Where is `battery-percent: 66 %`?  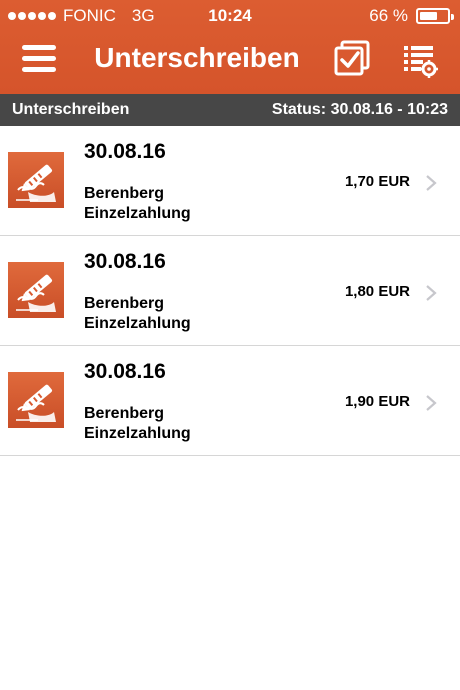 battery-percent: 66 % is located at coordinates (388, 15).